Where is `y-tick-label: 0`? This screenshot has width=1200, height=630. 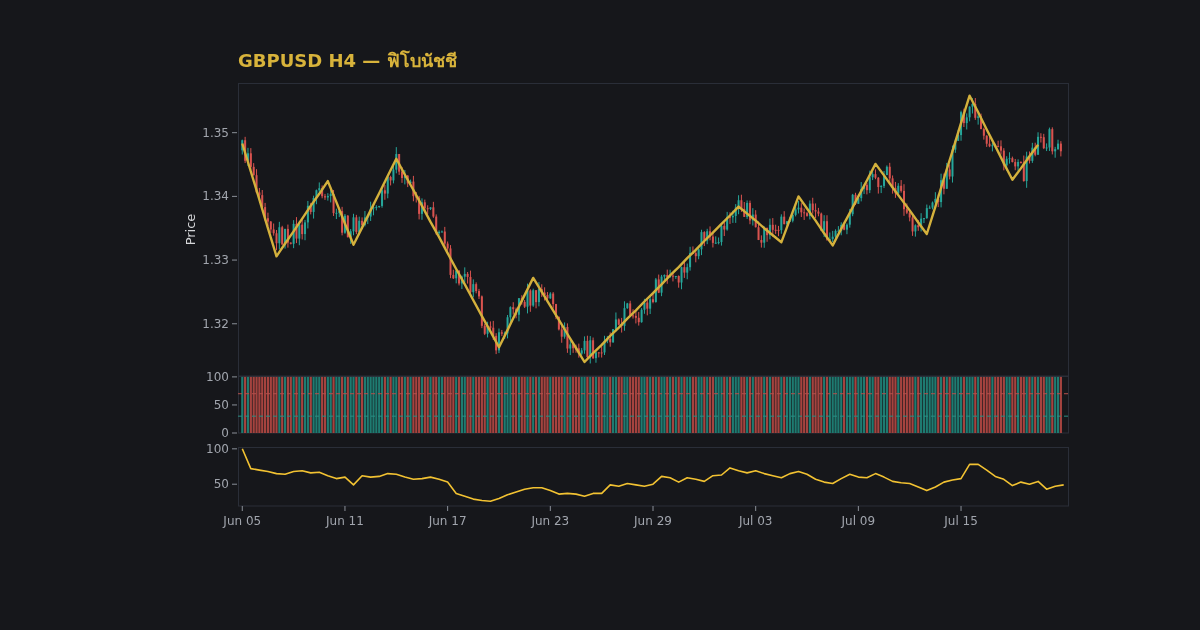
y-tick-label: 0 is located at coordinates (225, 433).